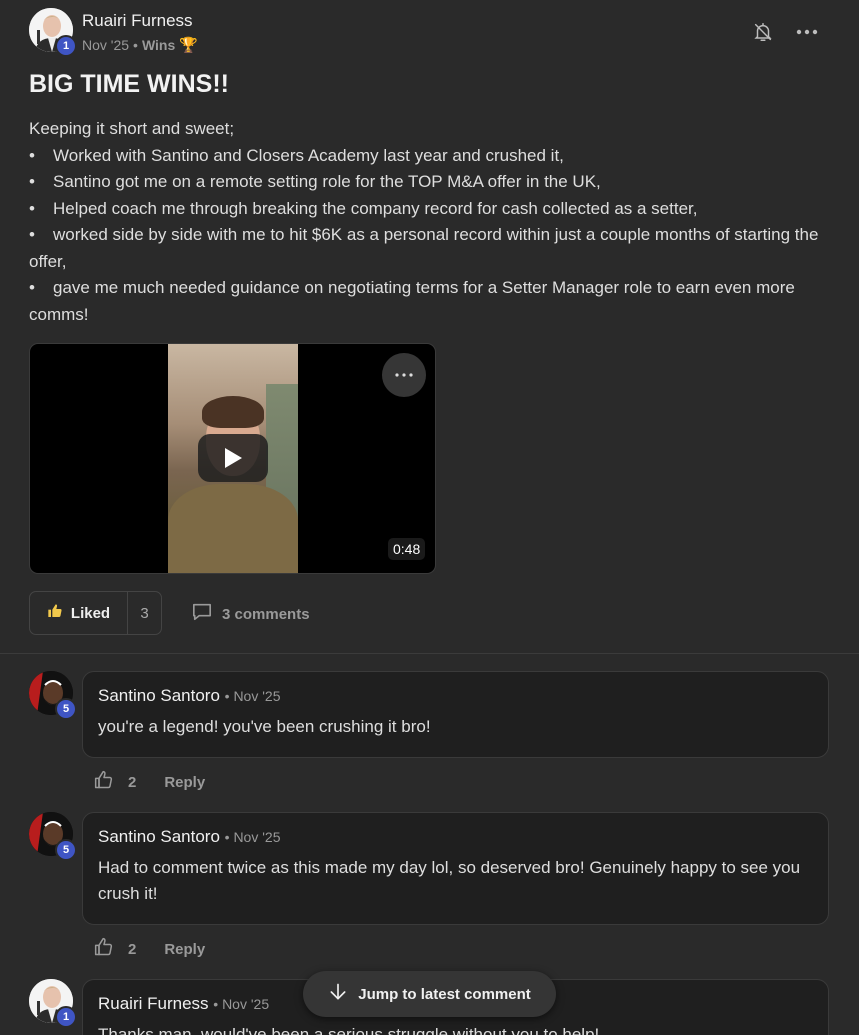  I want to click on jump-label: Jump to latest comment, so click(444, 994).